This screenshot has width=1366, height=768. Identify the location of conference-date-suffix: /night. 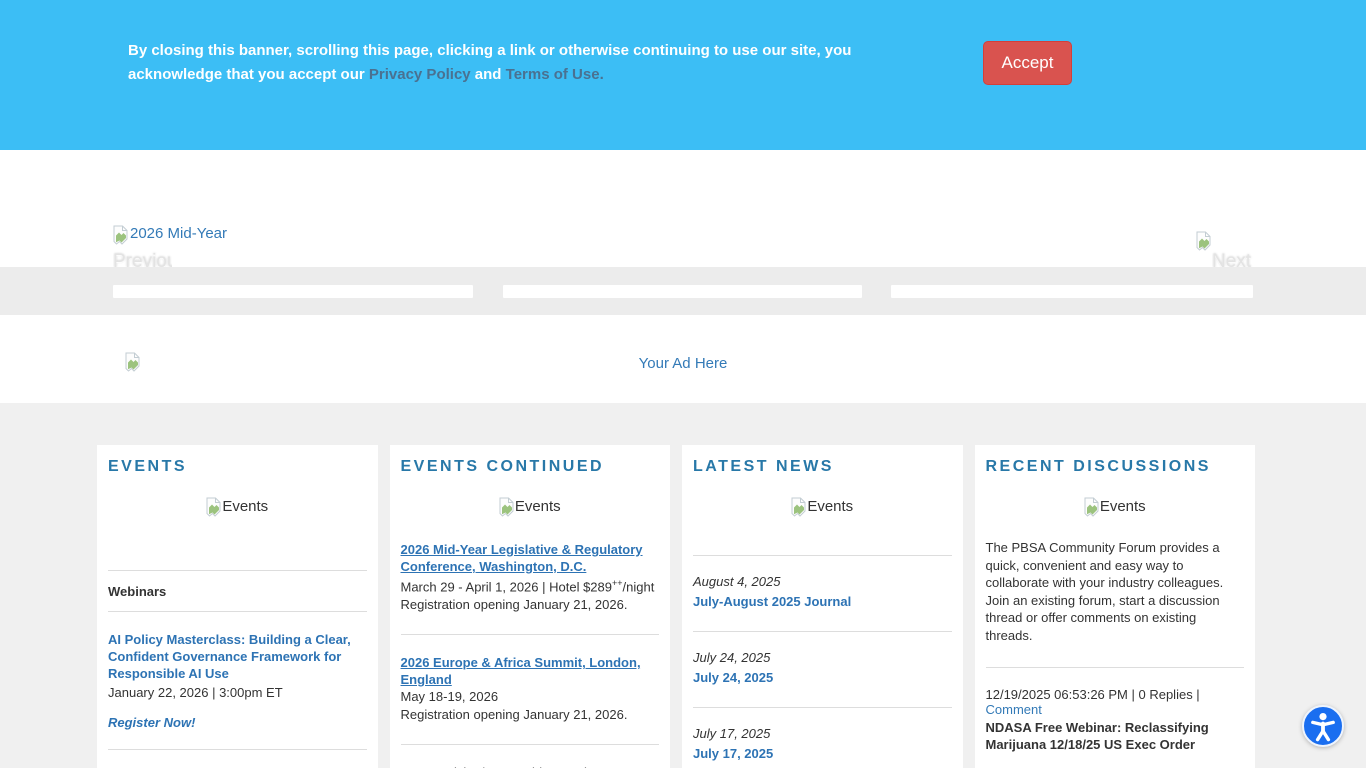
(638, 587).